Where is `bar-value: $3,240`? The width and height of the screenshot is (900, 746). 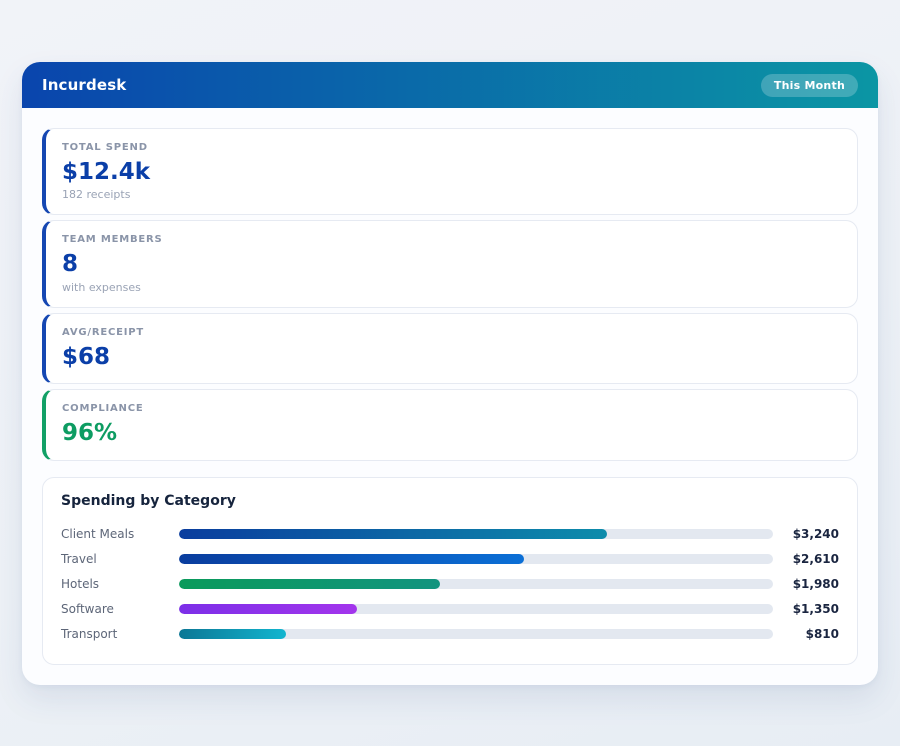
bar-value: $3,240 is located at coordinates (815, 534).